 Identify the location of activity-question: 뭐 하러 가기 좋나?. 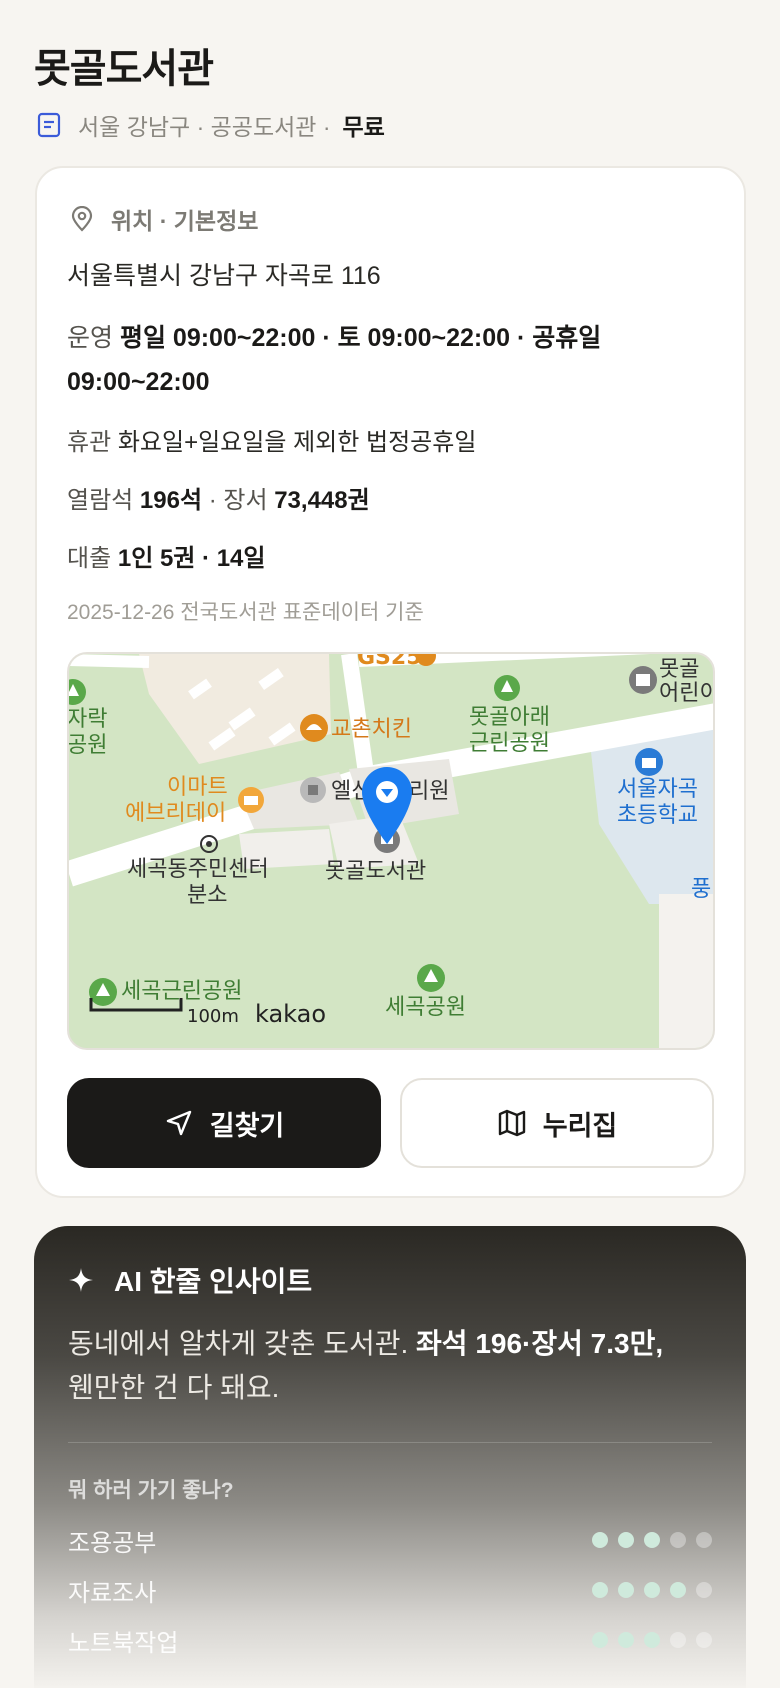
(151, 1490).